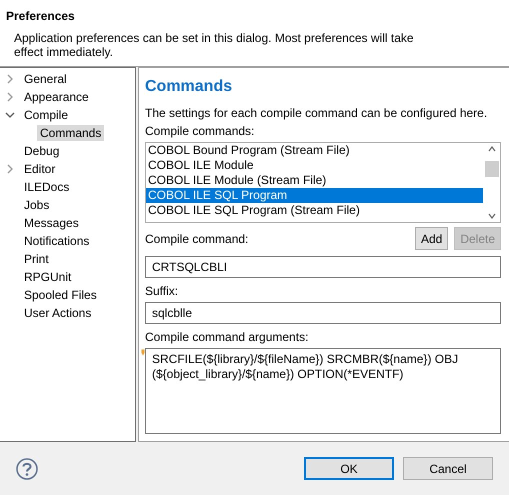  I want to click on arguments-field: SRCFILE(${library}/${fileName}) SRCMBR(${name}) OBJ (${object_library}/${name}) OPTION(*EVENTF), so click(323, 391).